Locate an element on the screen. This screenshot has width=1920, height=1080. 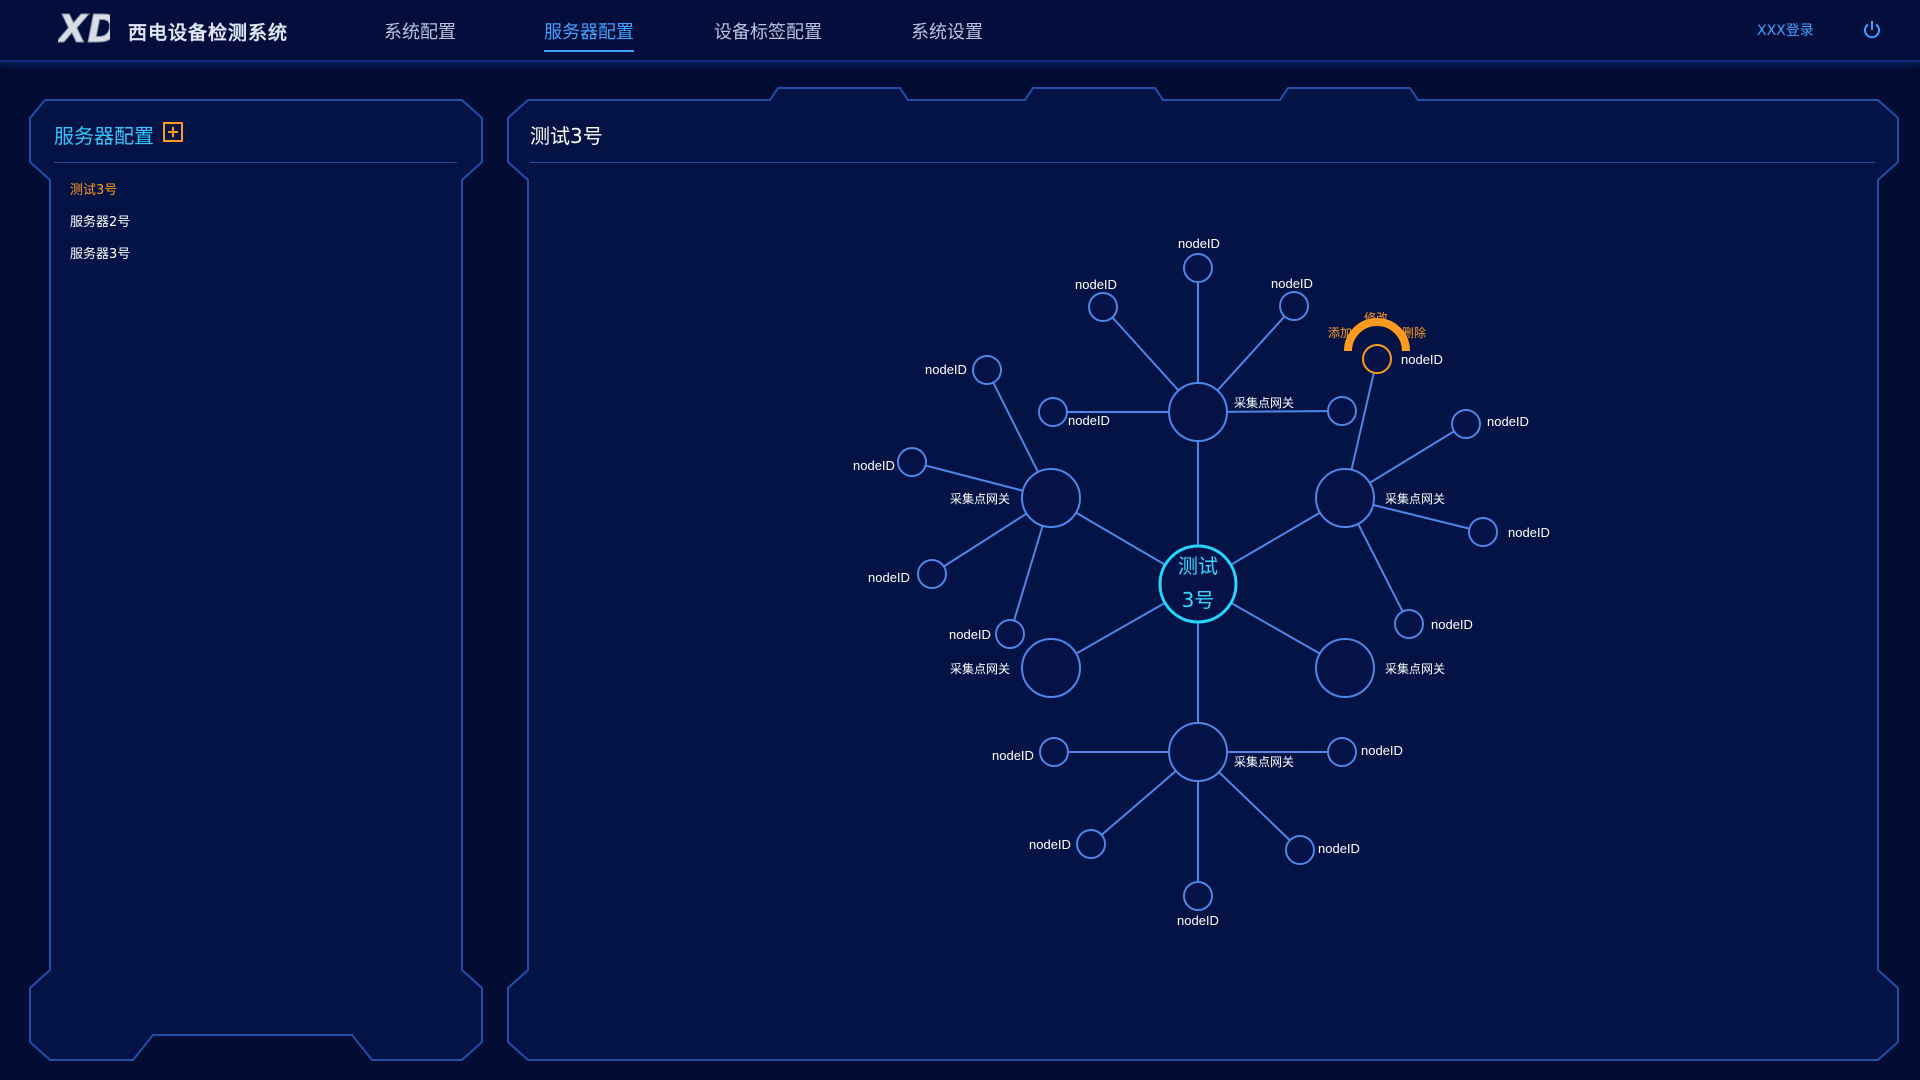
center-node-label-line1: 测试 is located at coordinates (1198, 566).